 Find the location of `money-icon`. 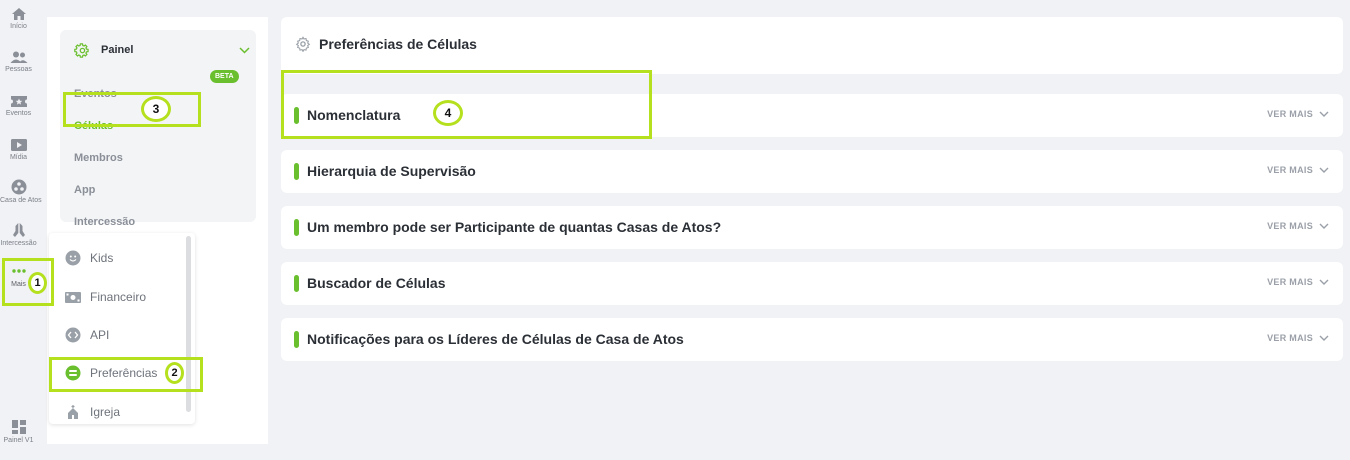

money-icon is located at coordinates (73, 297).